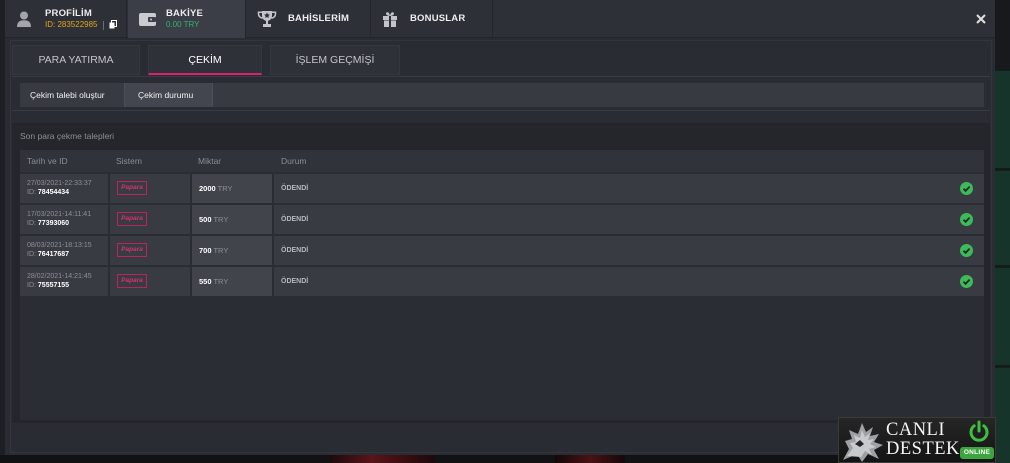 Image resolution: width=1010 pixels, height=463 pixels. Describe the element at coordinates (53, 254) in the screenshot. I see `row-id-number: 76417687` at that location.